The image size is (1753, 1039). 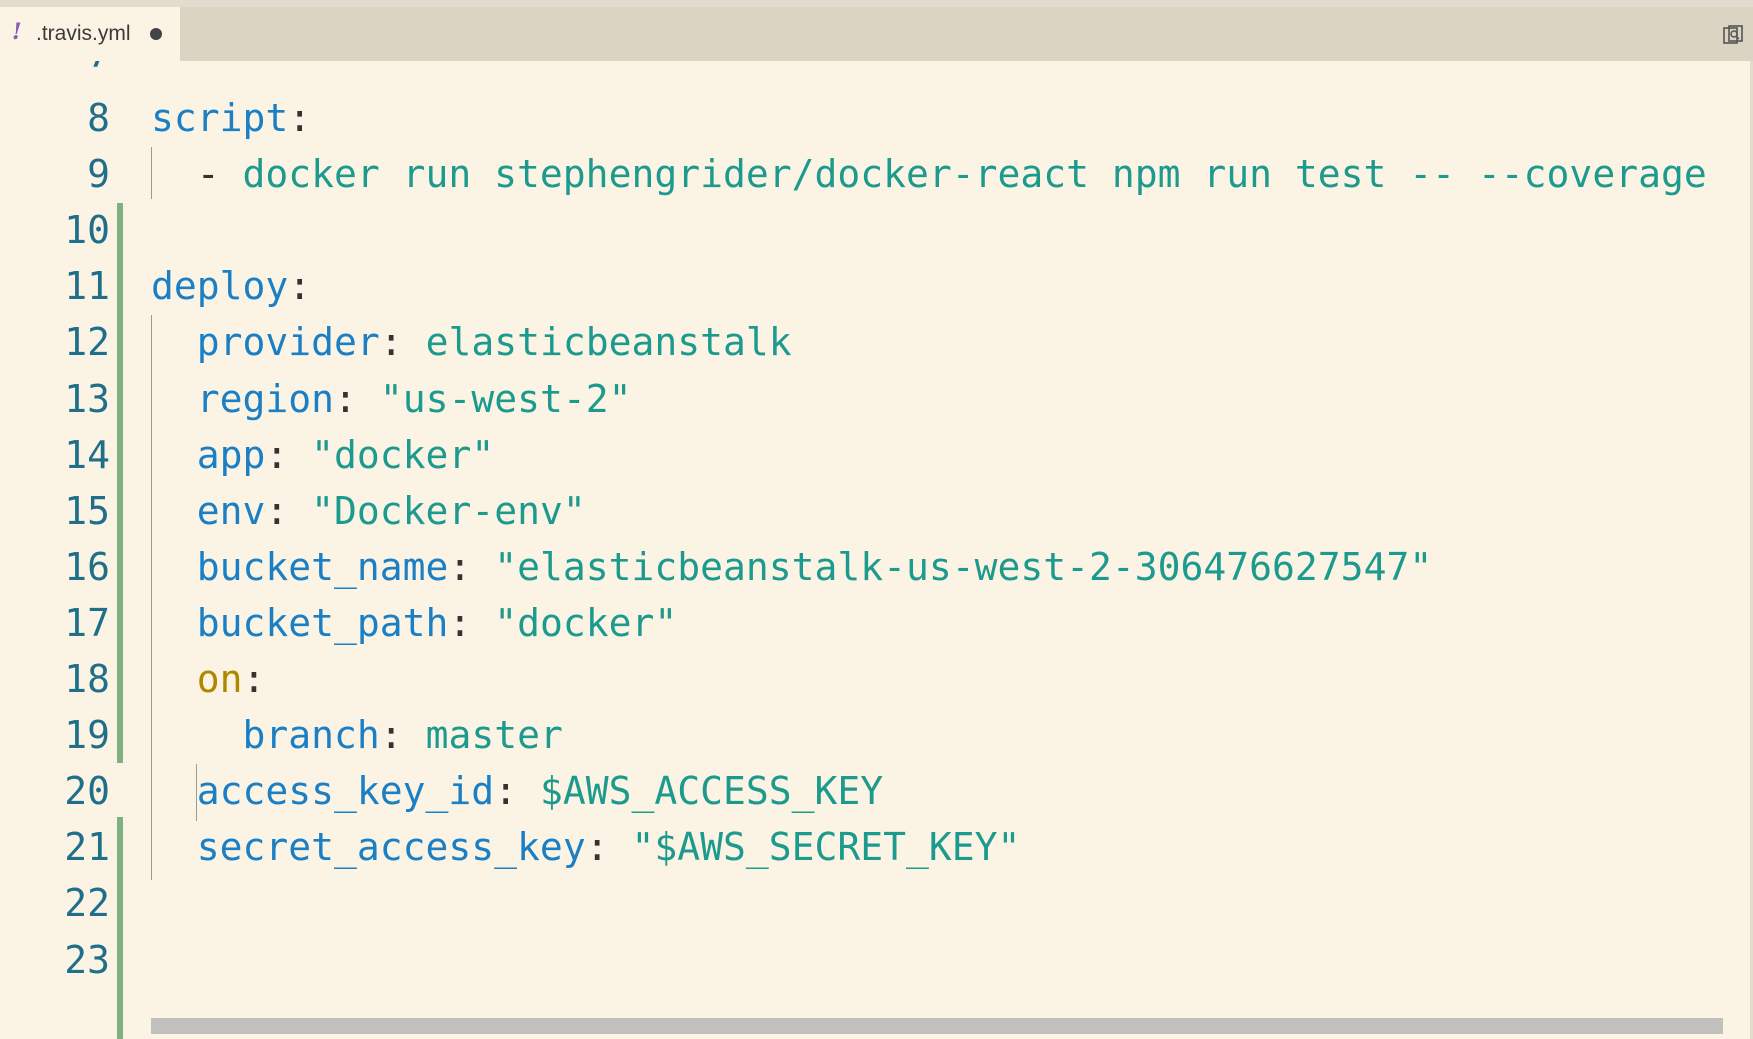 What do you see at coordinates (876, 118) in the screenshot?
I see `code-line: 8 script:` at bounding box center [876, 118].